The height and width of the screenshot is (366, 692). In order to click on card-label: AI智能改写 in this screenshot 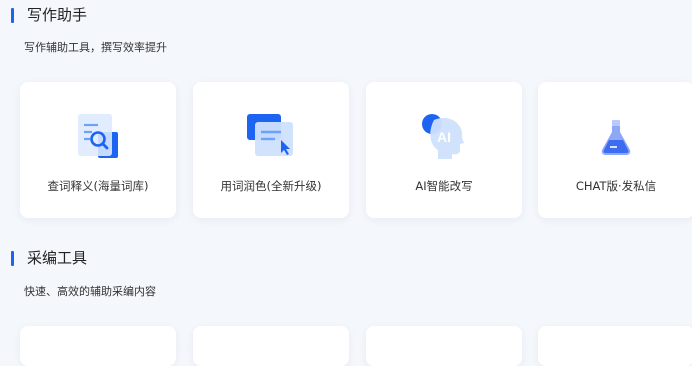, I will do `click(444, 186)`.